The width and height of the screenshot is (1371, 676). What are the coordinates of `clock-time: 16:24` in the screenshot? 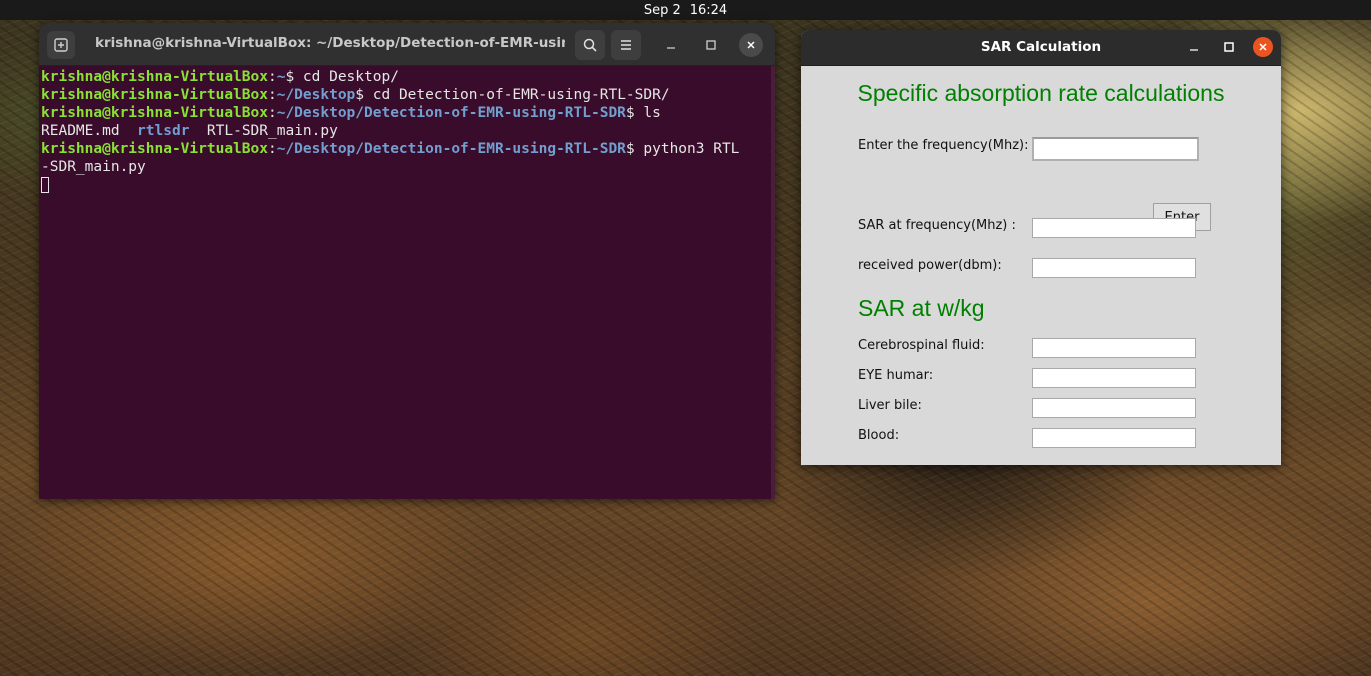 It's located at (708, 10).